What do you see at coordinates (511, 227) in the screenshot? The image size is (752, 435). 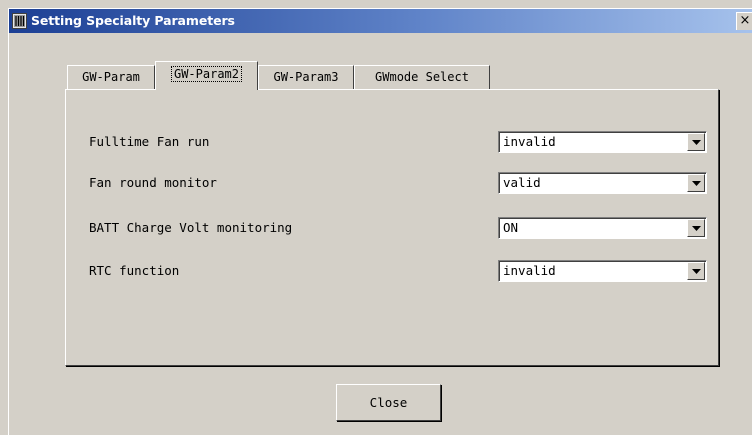 I see `select-value: ON` at bounding box center [511, 227].